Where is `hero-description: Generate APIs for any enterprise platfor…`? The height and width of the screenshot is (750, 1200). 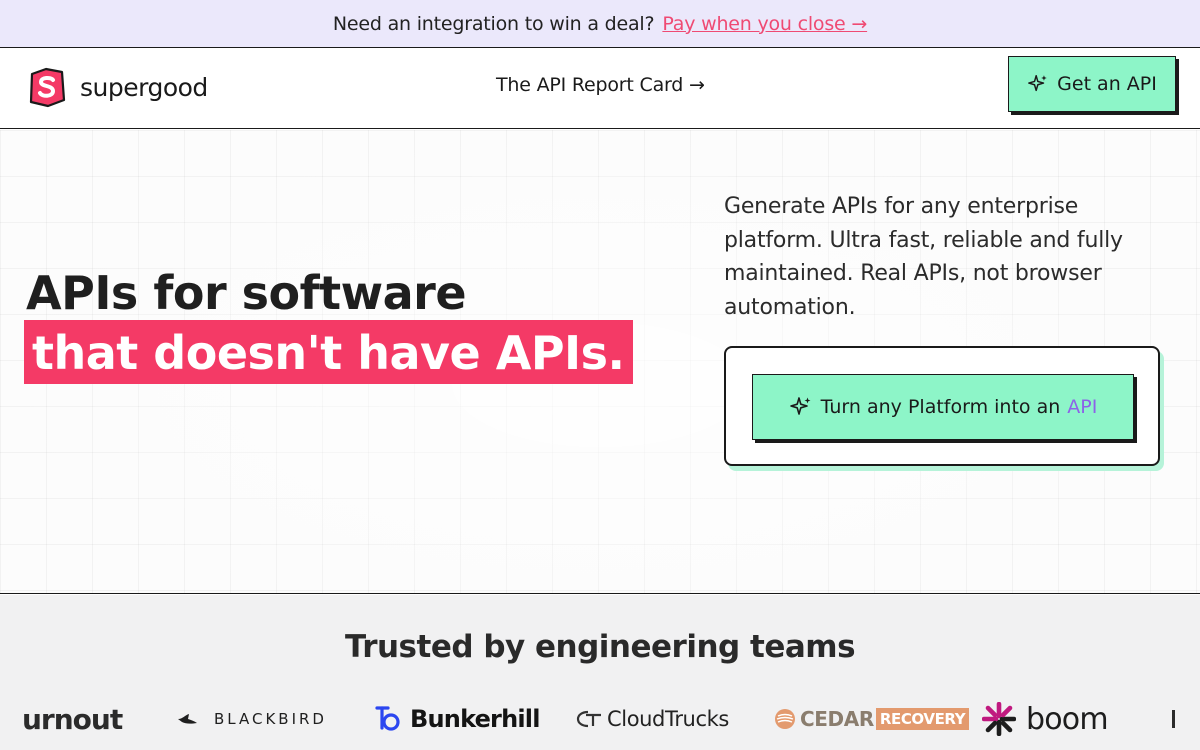 hero-description: Generate APIs for any enterprise platfor… is located at coordinates (923, 257).